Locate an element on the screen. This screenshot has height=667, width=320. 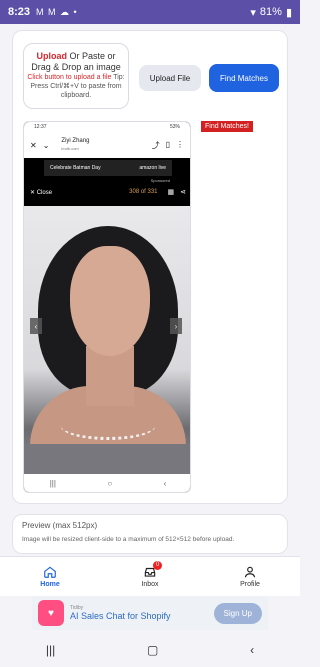
shot-toolbar-icons: ⤴ ▯ ⋮ is located at coordinates (168, 145).